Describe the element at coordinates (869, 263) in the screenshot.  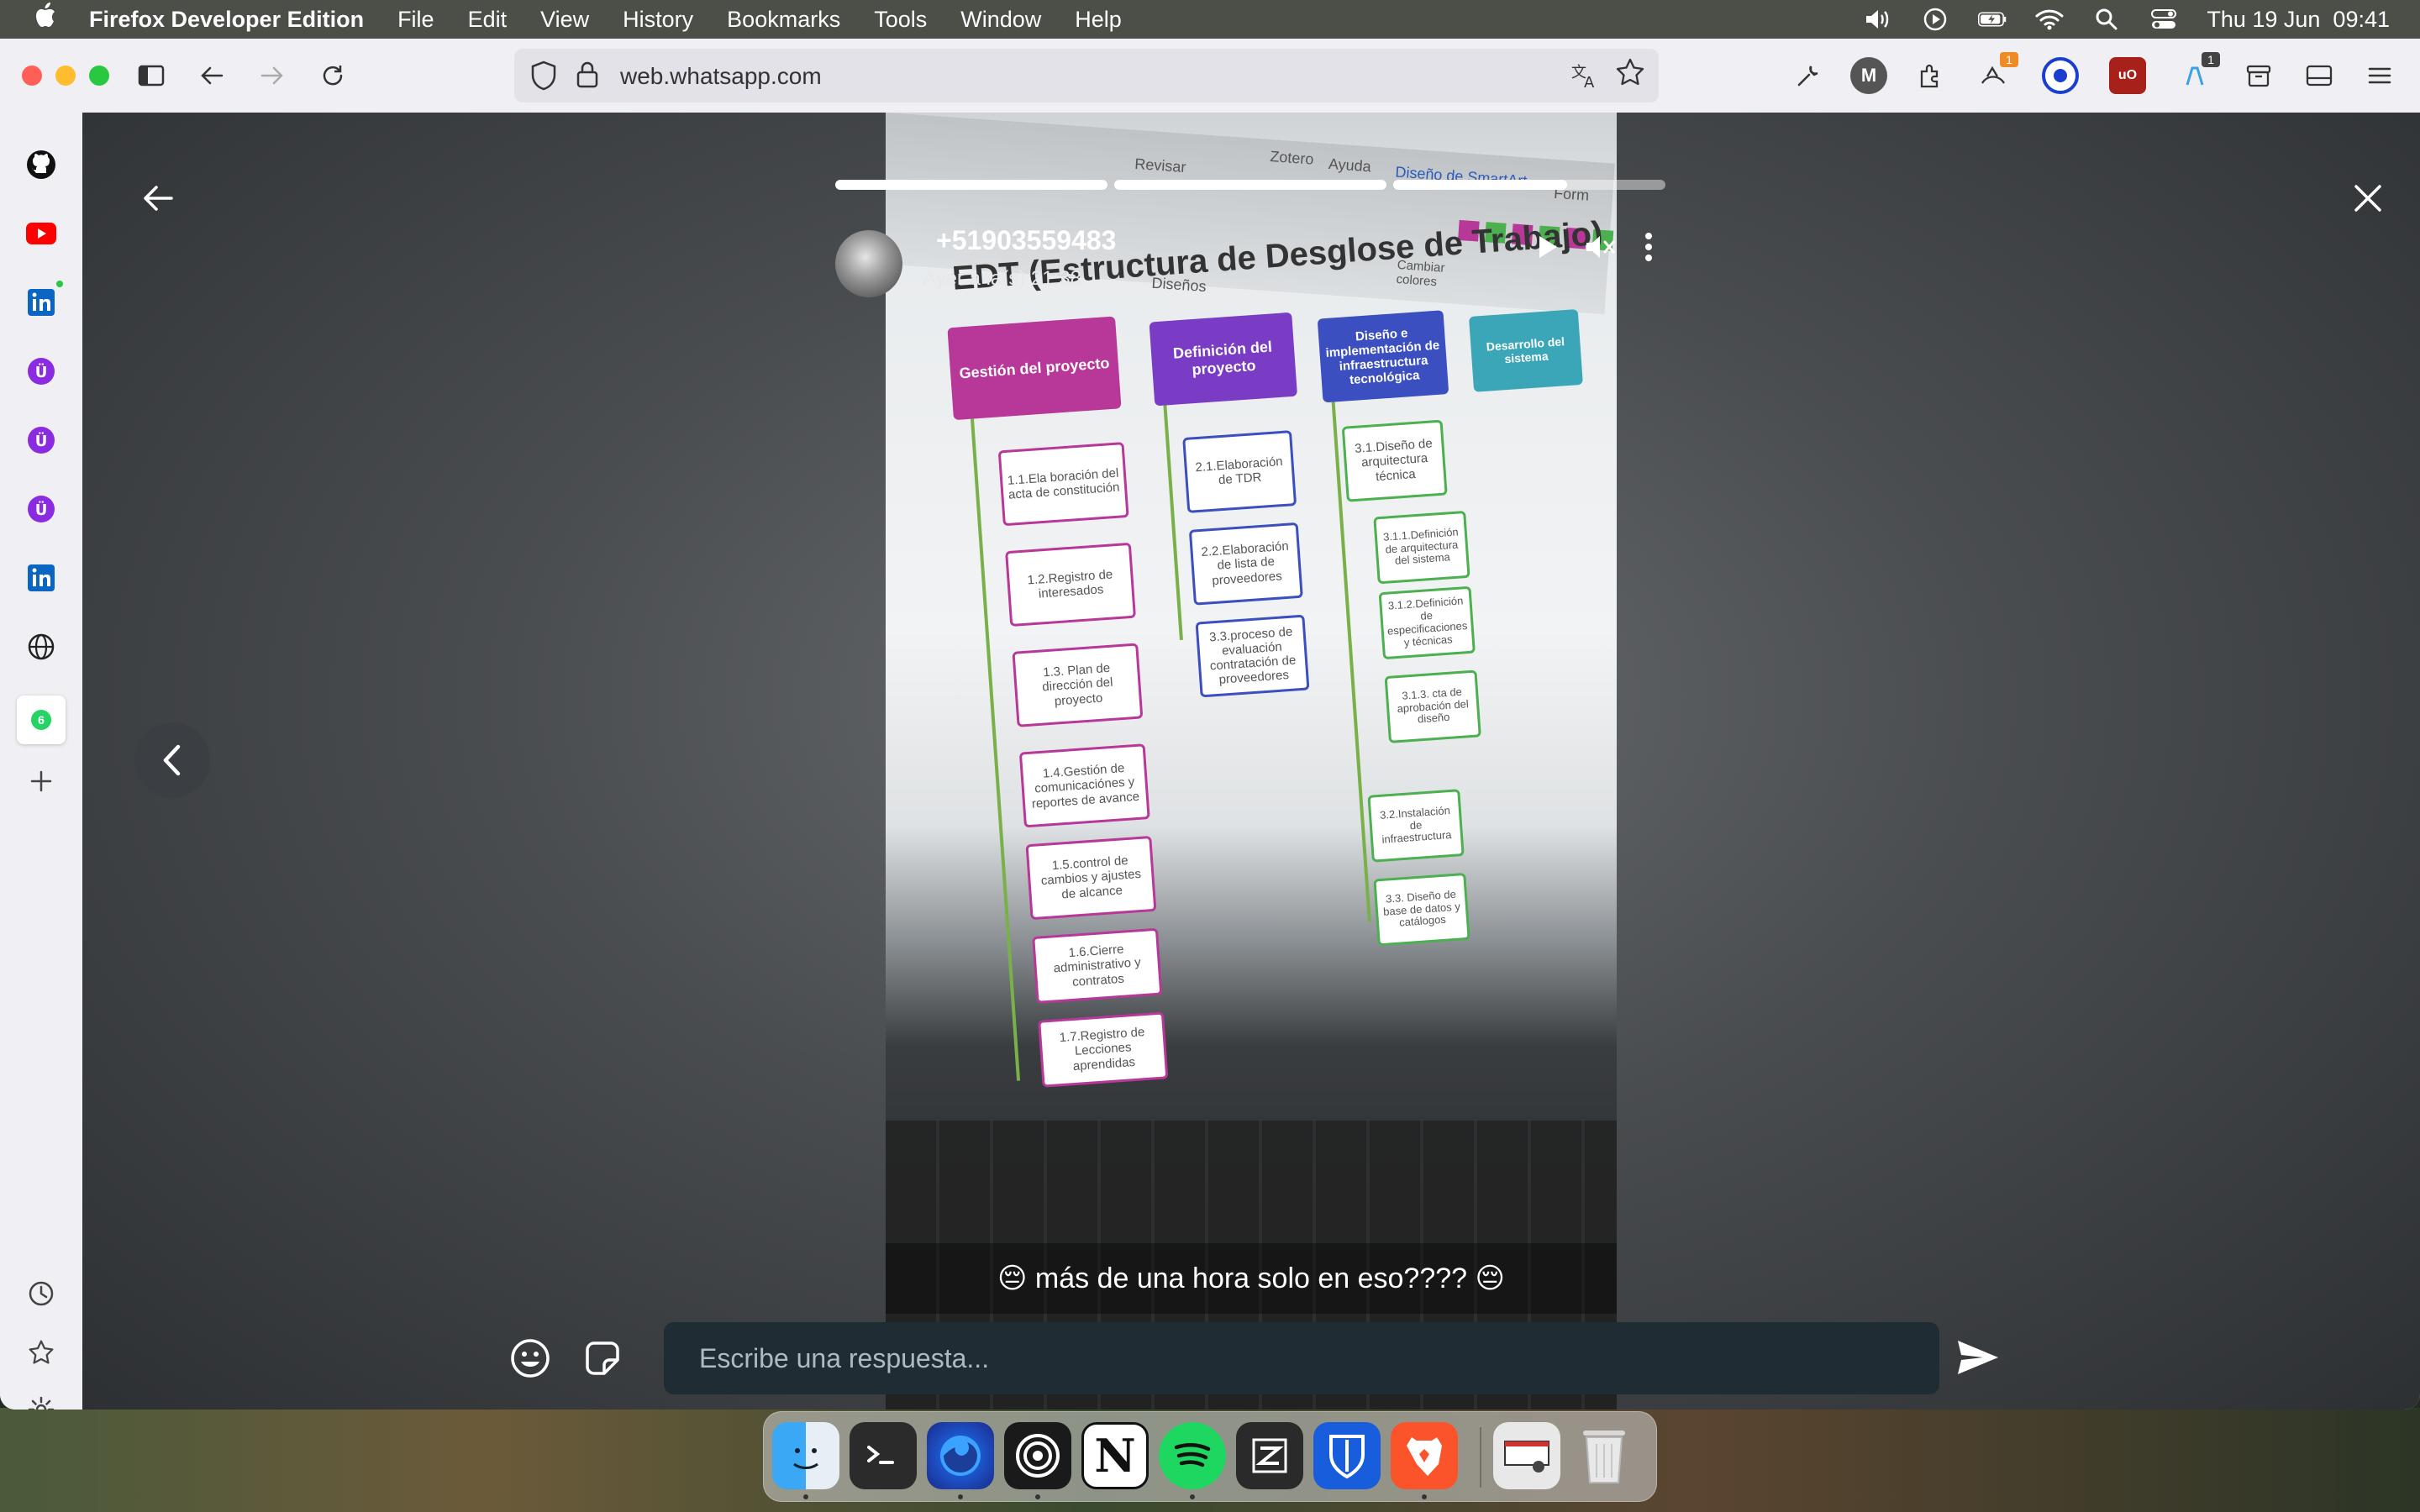
I see `avatar` at that location.